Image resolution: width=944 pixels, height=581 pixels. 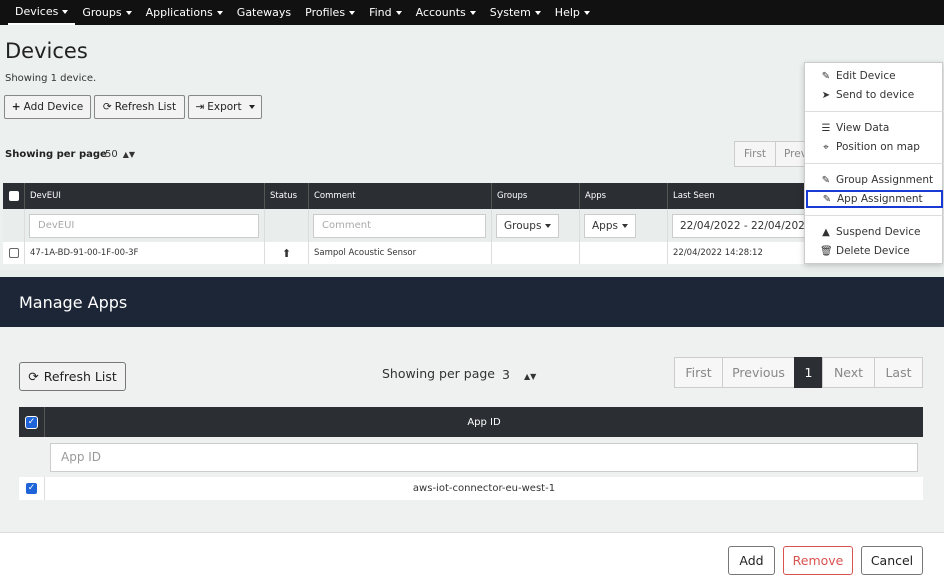 I want to click on menu-send-to-device: ➤ Send to device, so click(x=874, y=95).